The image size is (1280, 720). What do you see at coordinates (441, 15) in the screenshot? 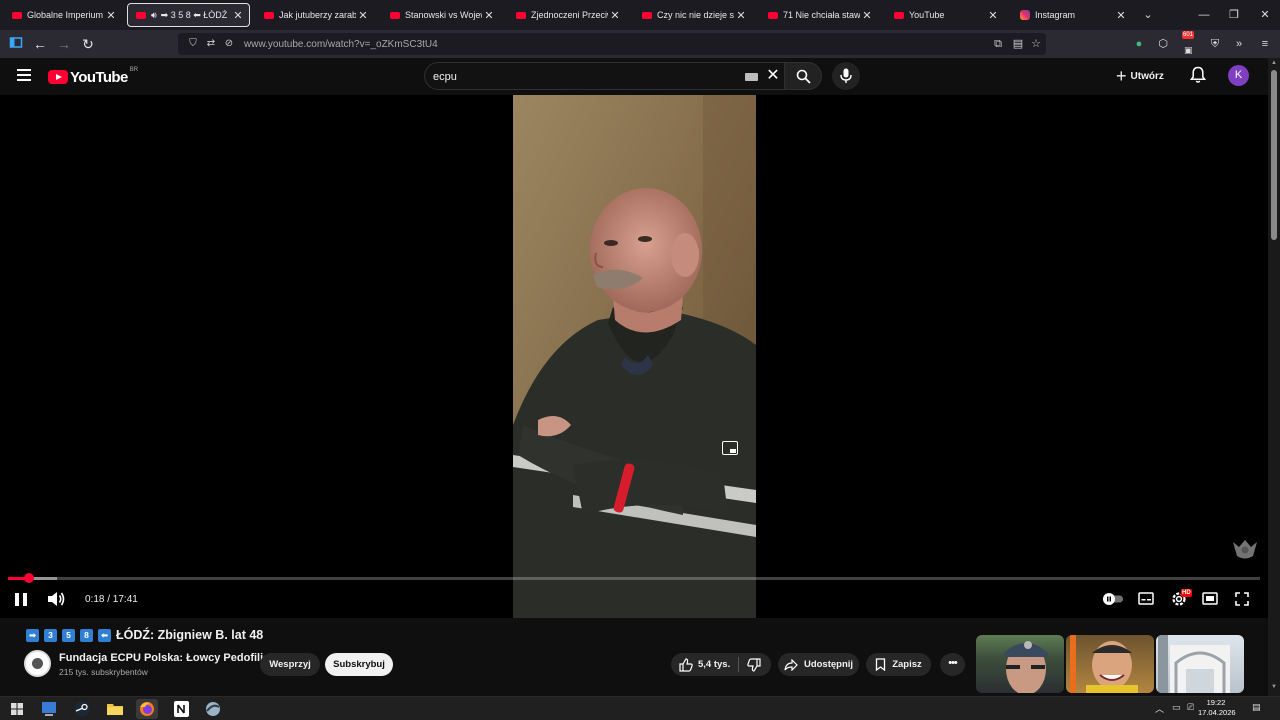
I see `tab-4: Stanowski vs Wojewódzk ✕` at bounding box center [441, 15].